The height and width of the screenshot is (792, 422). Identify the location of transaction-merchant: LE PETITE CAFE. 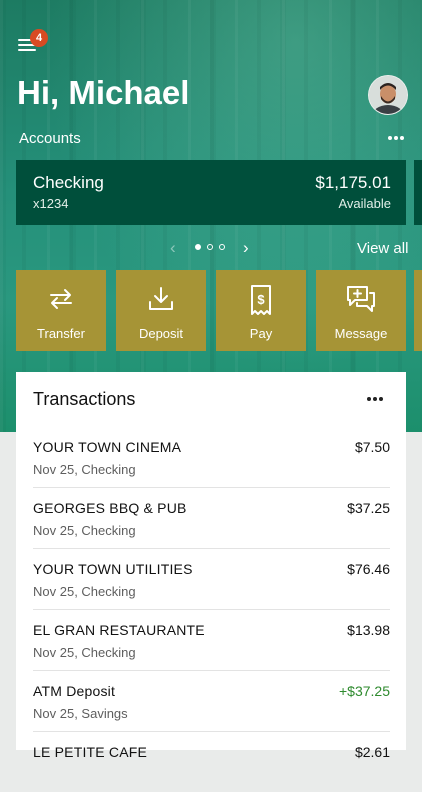
(90, 752).